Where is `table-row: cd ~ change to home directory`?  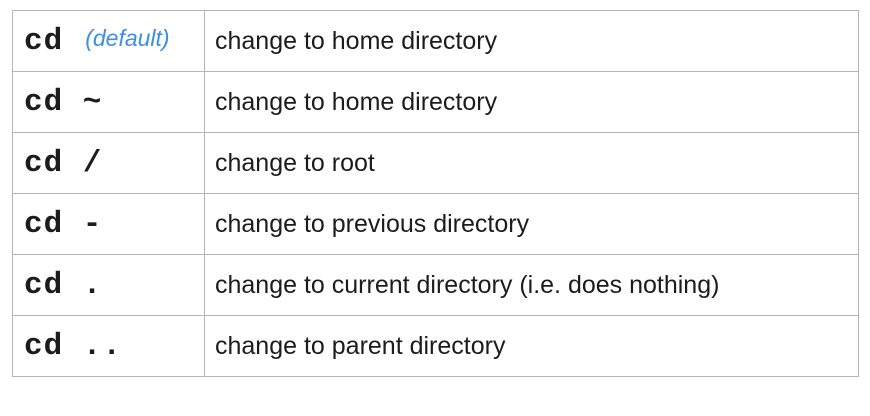 table-row: cd ~ change to home directory is located at coordinates (435, 102).